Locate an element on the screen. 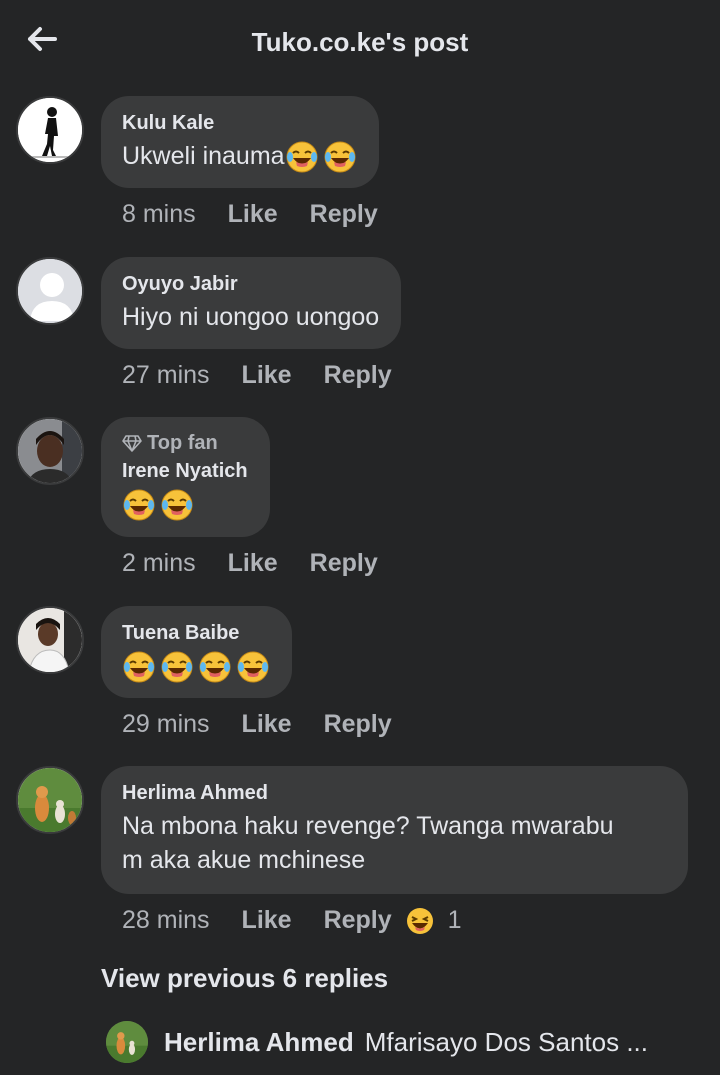  comment-bubble: Kulu Kale Ukweli inauma is located at coordinates (240, 142).